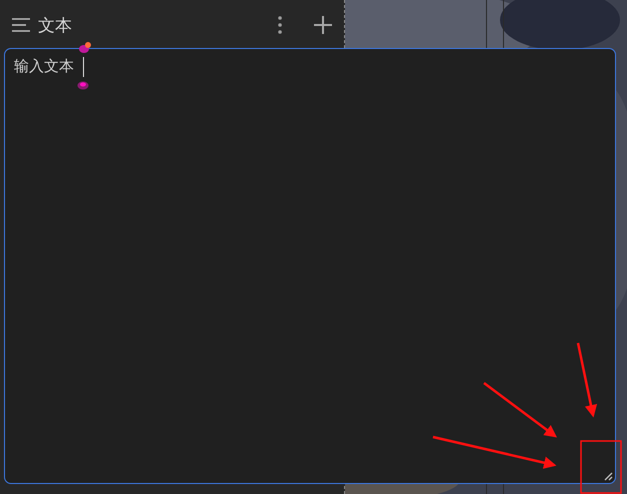  I want to click on add-icon, so click(323, 25).